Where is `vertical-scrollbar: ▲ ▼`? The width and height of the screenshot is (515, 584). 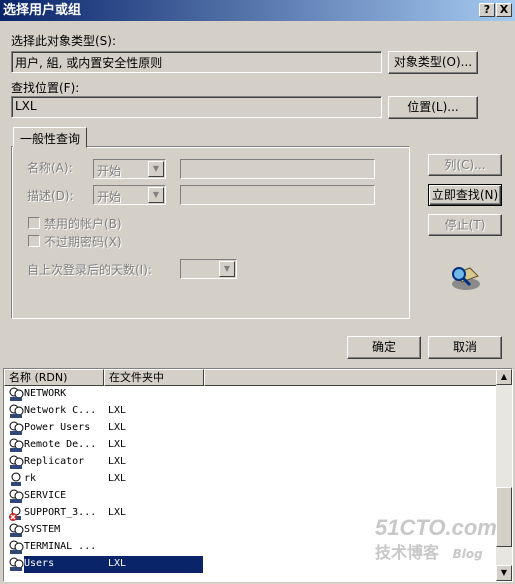 vertical-scrollbar: ▲ ▼ is located at coordinates (504, 475).